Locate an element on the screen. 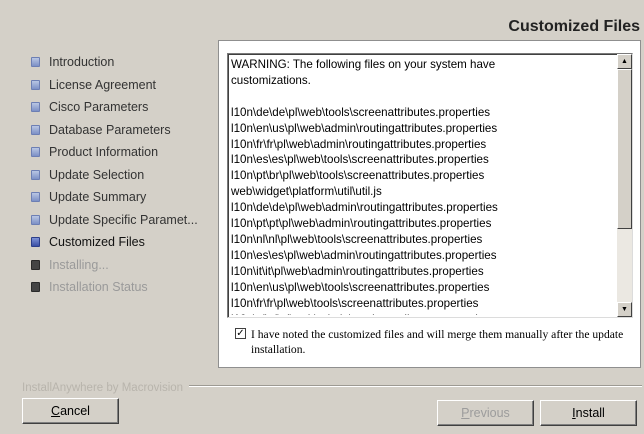 The width and height of the screenshot is (644, 434). page-title: Customized Files is located at coordinates (574, 26).